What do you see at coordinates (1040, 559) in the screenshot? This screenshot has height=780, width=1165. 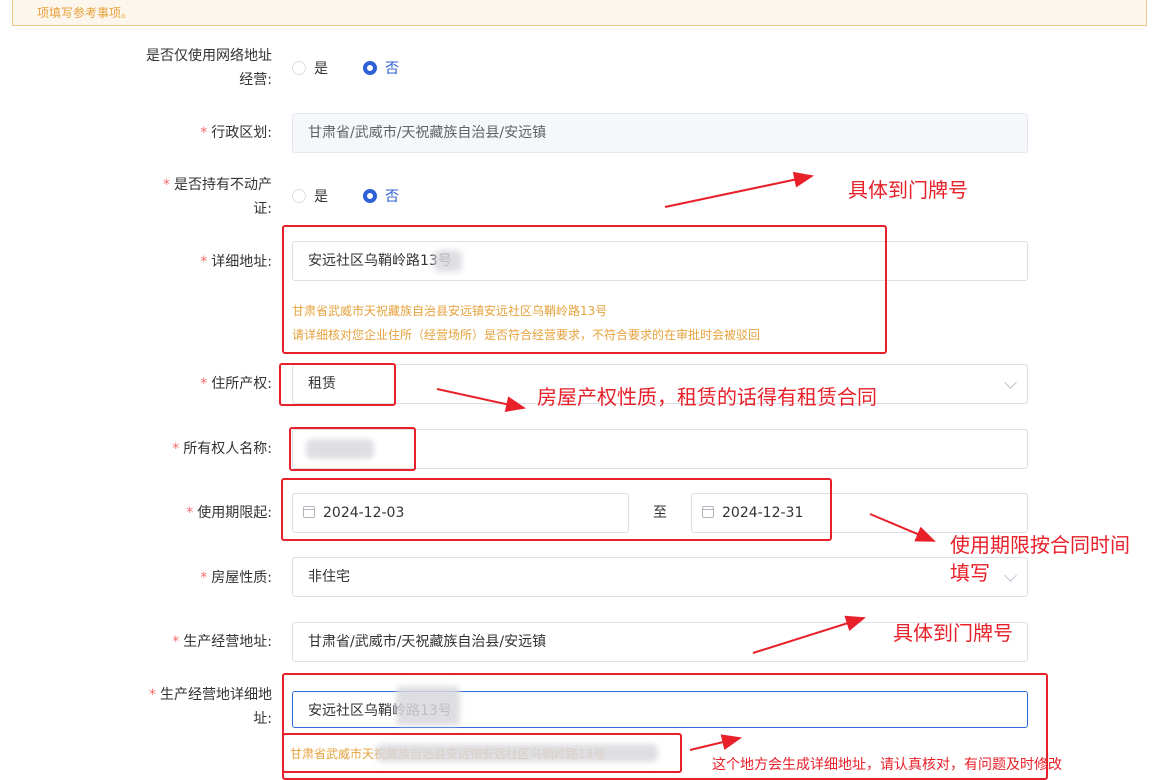 I see `annotation-text-3: 使用期限按合同时间 填写` at bounding box center [1040, 559].